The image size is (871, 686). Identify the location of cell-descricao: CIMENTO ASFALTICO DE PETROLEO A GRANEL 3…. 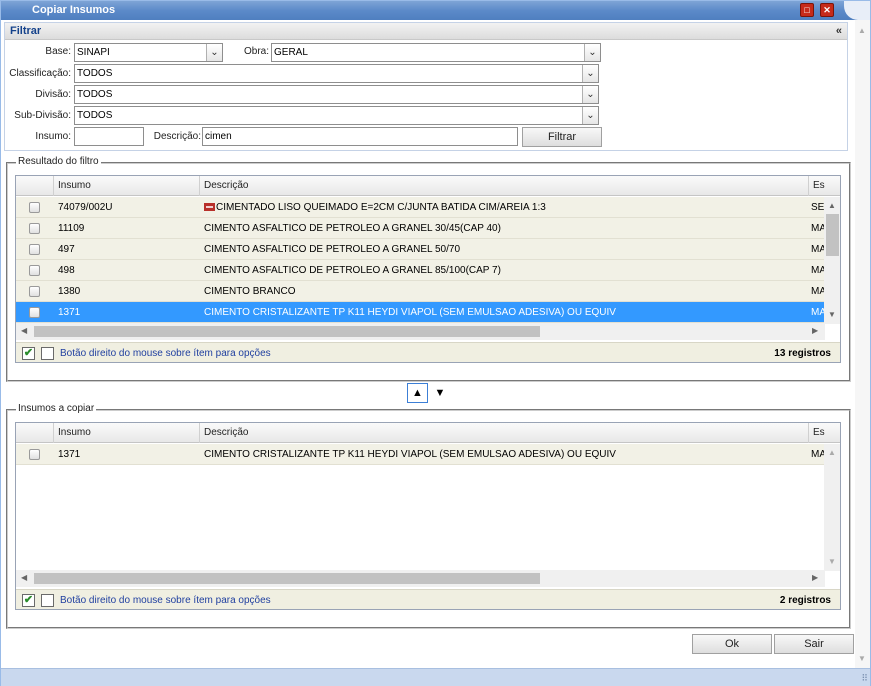
(504, 228).